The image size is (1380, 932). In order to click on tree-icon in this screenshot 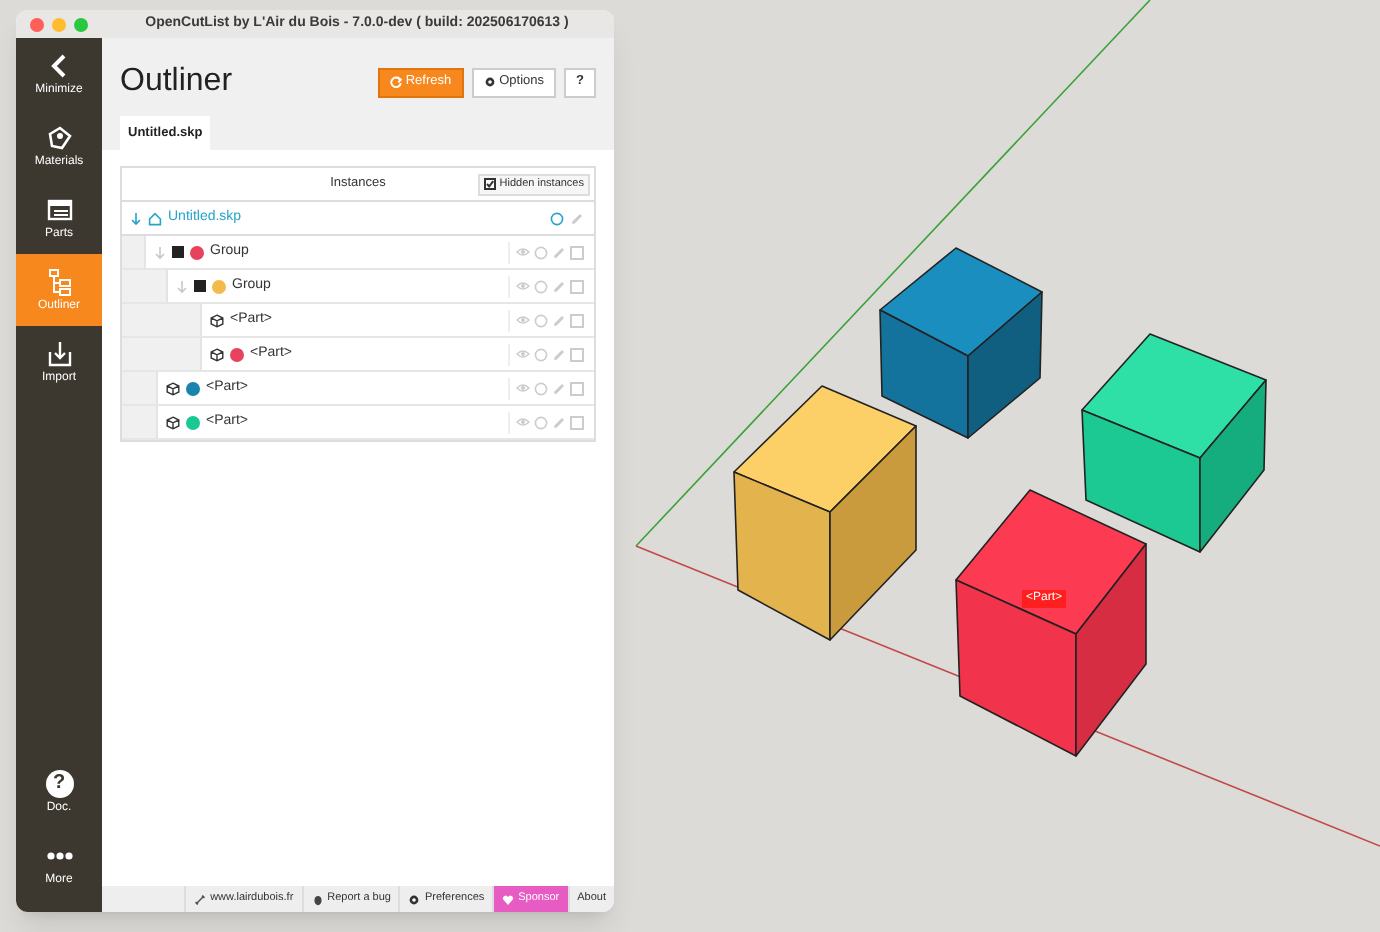, I will do `click(59, 282)`.